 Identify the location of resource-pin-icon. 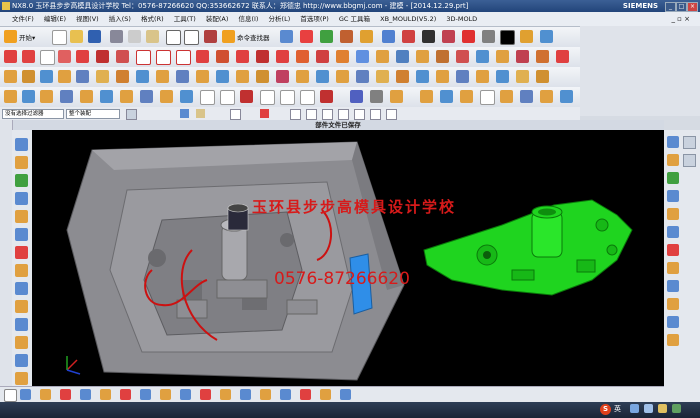
(689, 142).